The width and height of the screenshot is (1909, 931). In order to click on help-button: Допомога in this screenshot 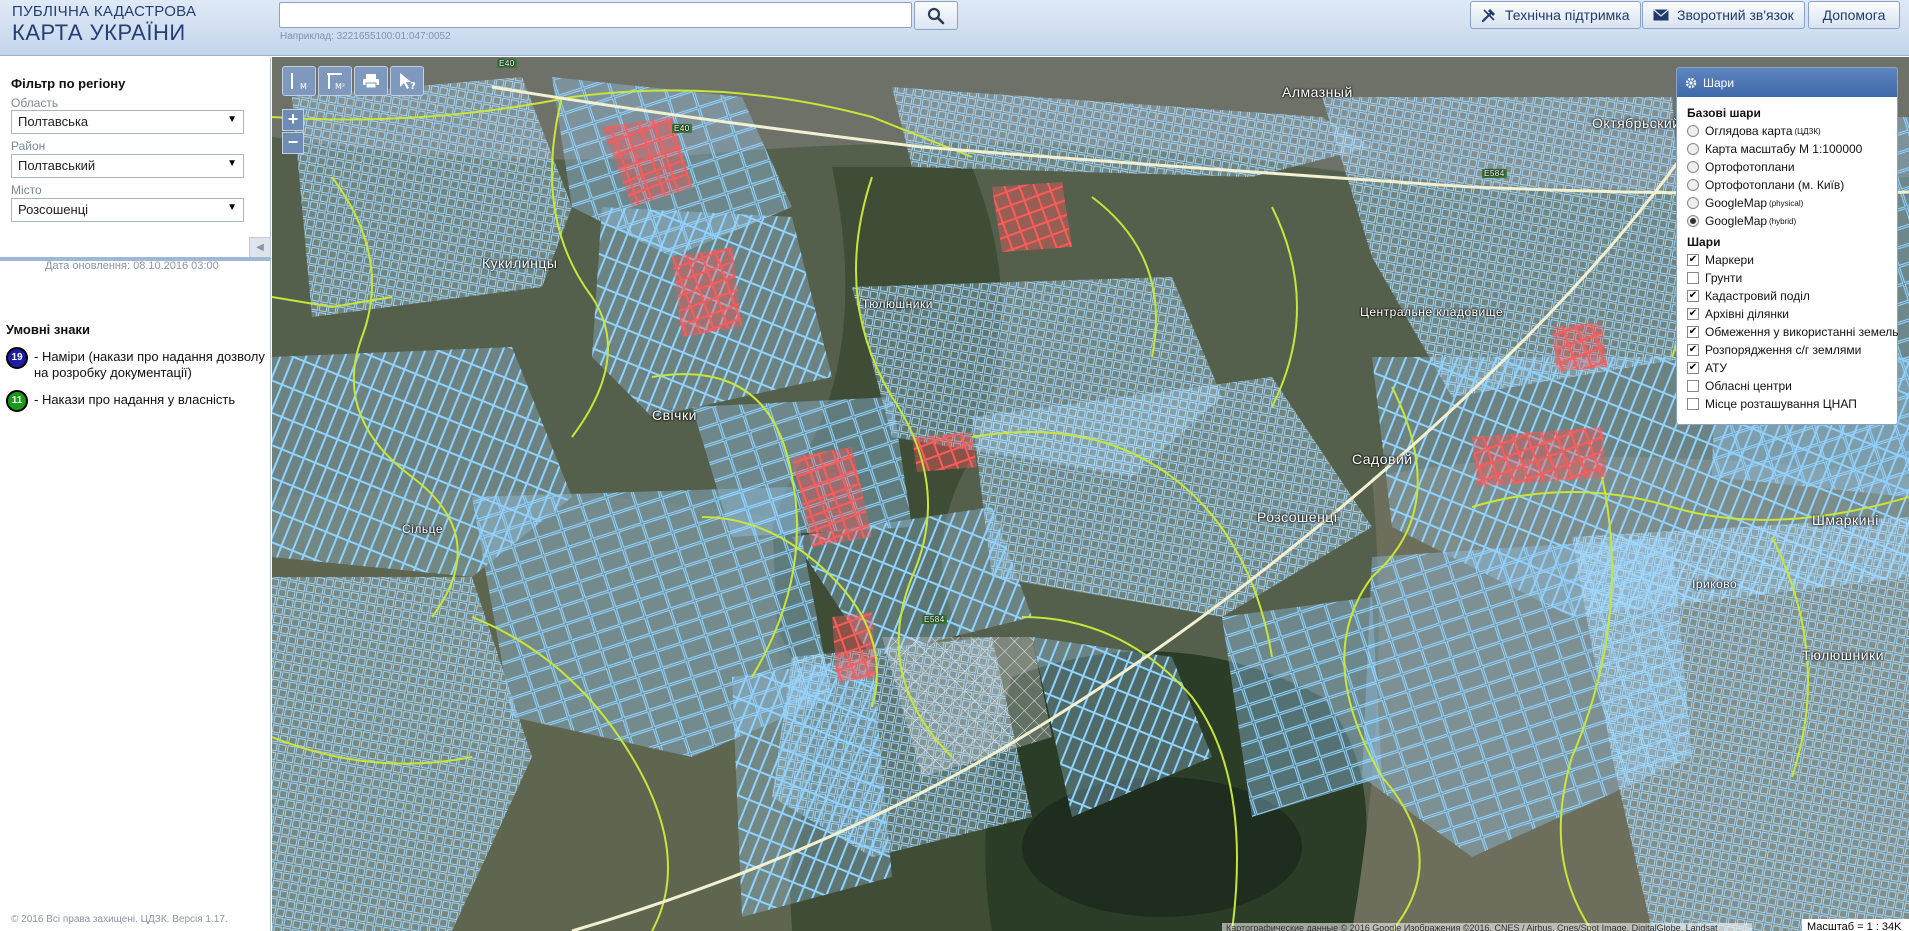, I will do `click(1854, 15)`.